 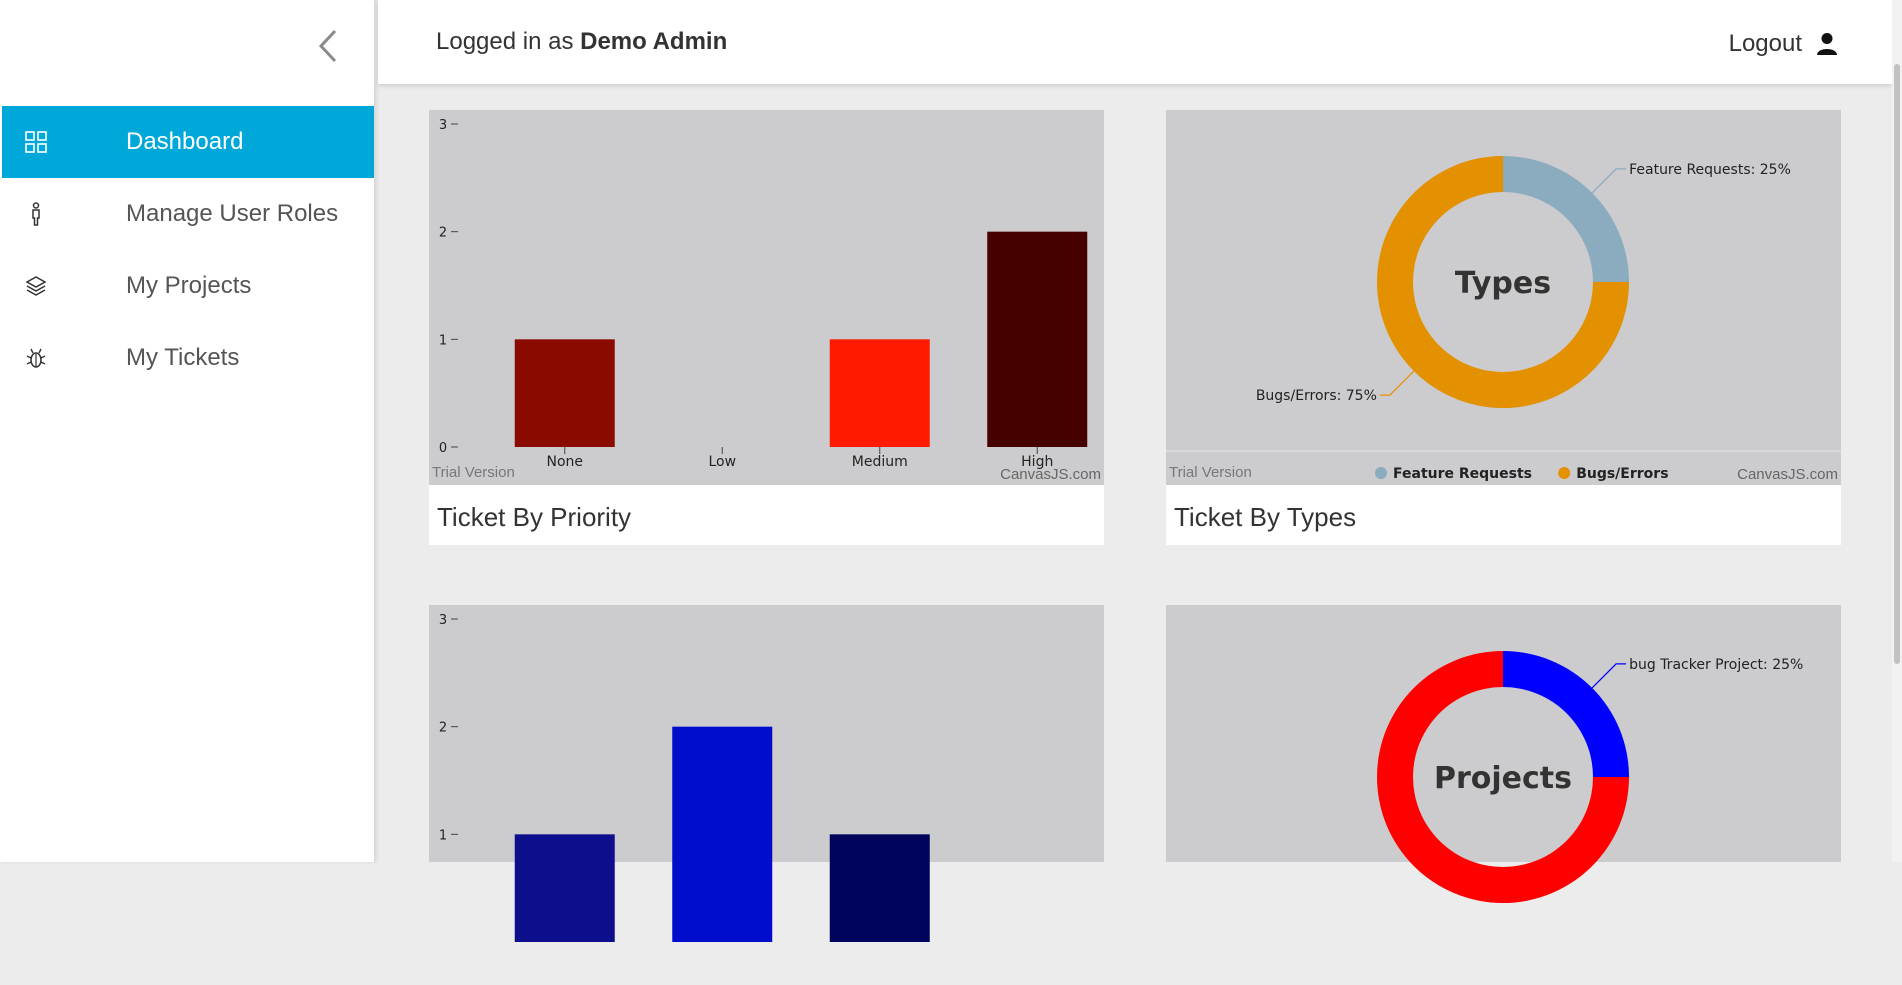 What do you see at coordinates (1503, 778) in the screenshot?
I see `center-label: Projects` at bounding box center [1503, 778].